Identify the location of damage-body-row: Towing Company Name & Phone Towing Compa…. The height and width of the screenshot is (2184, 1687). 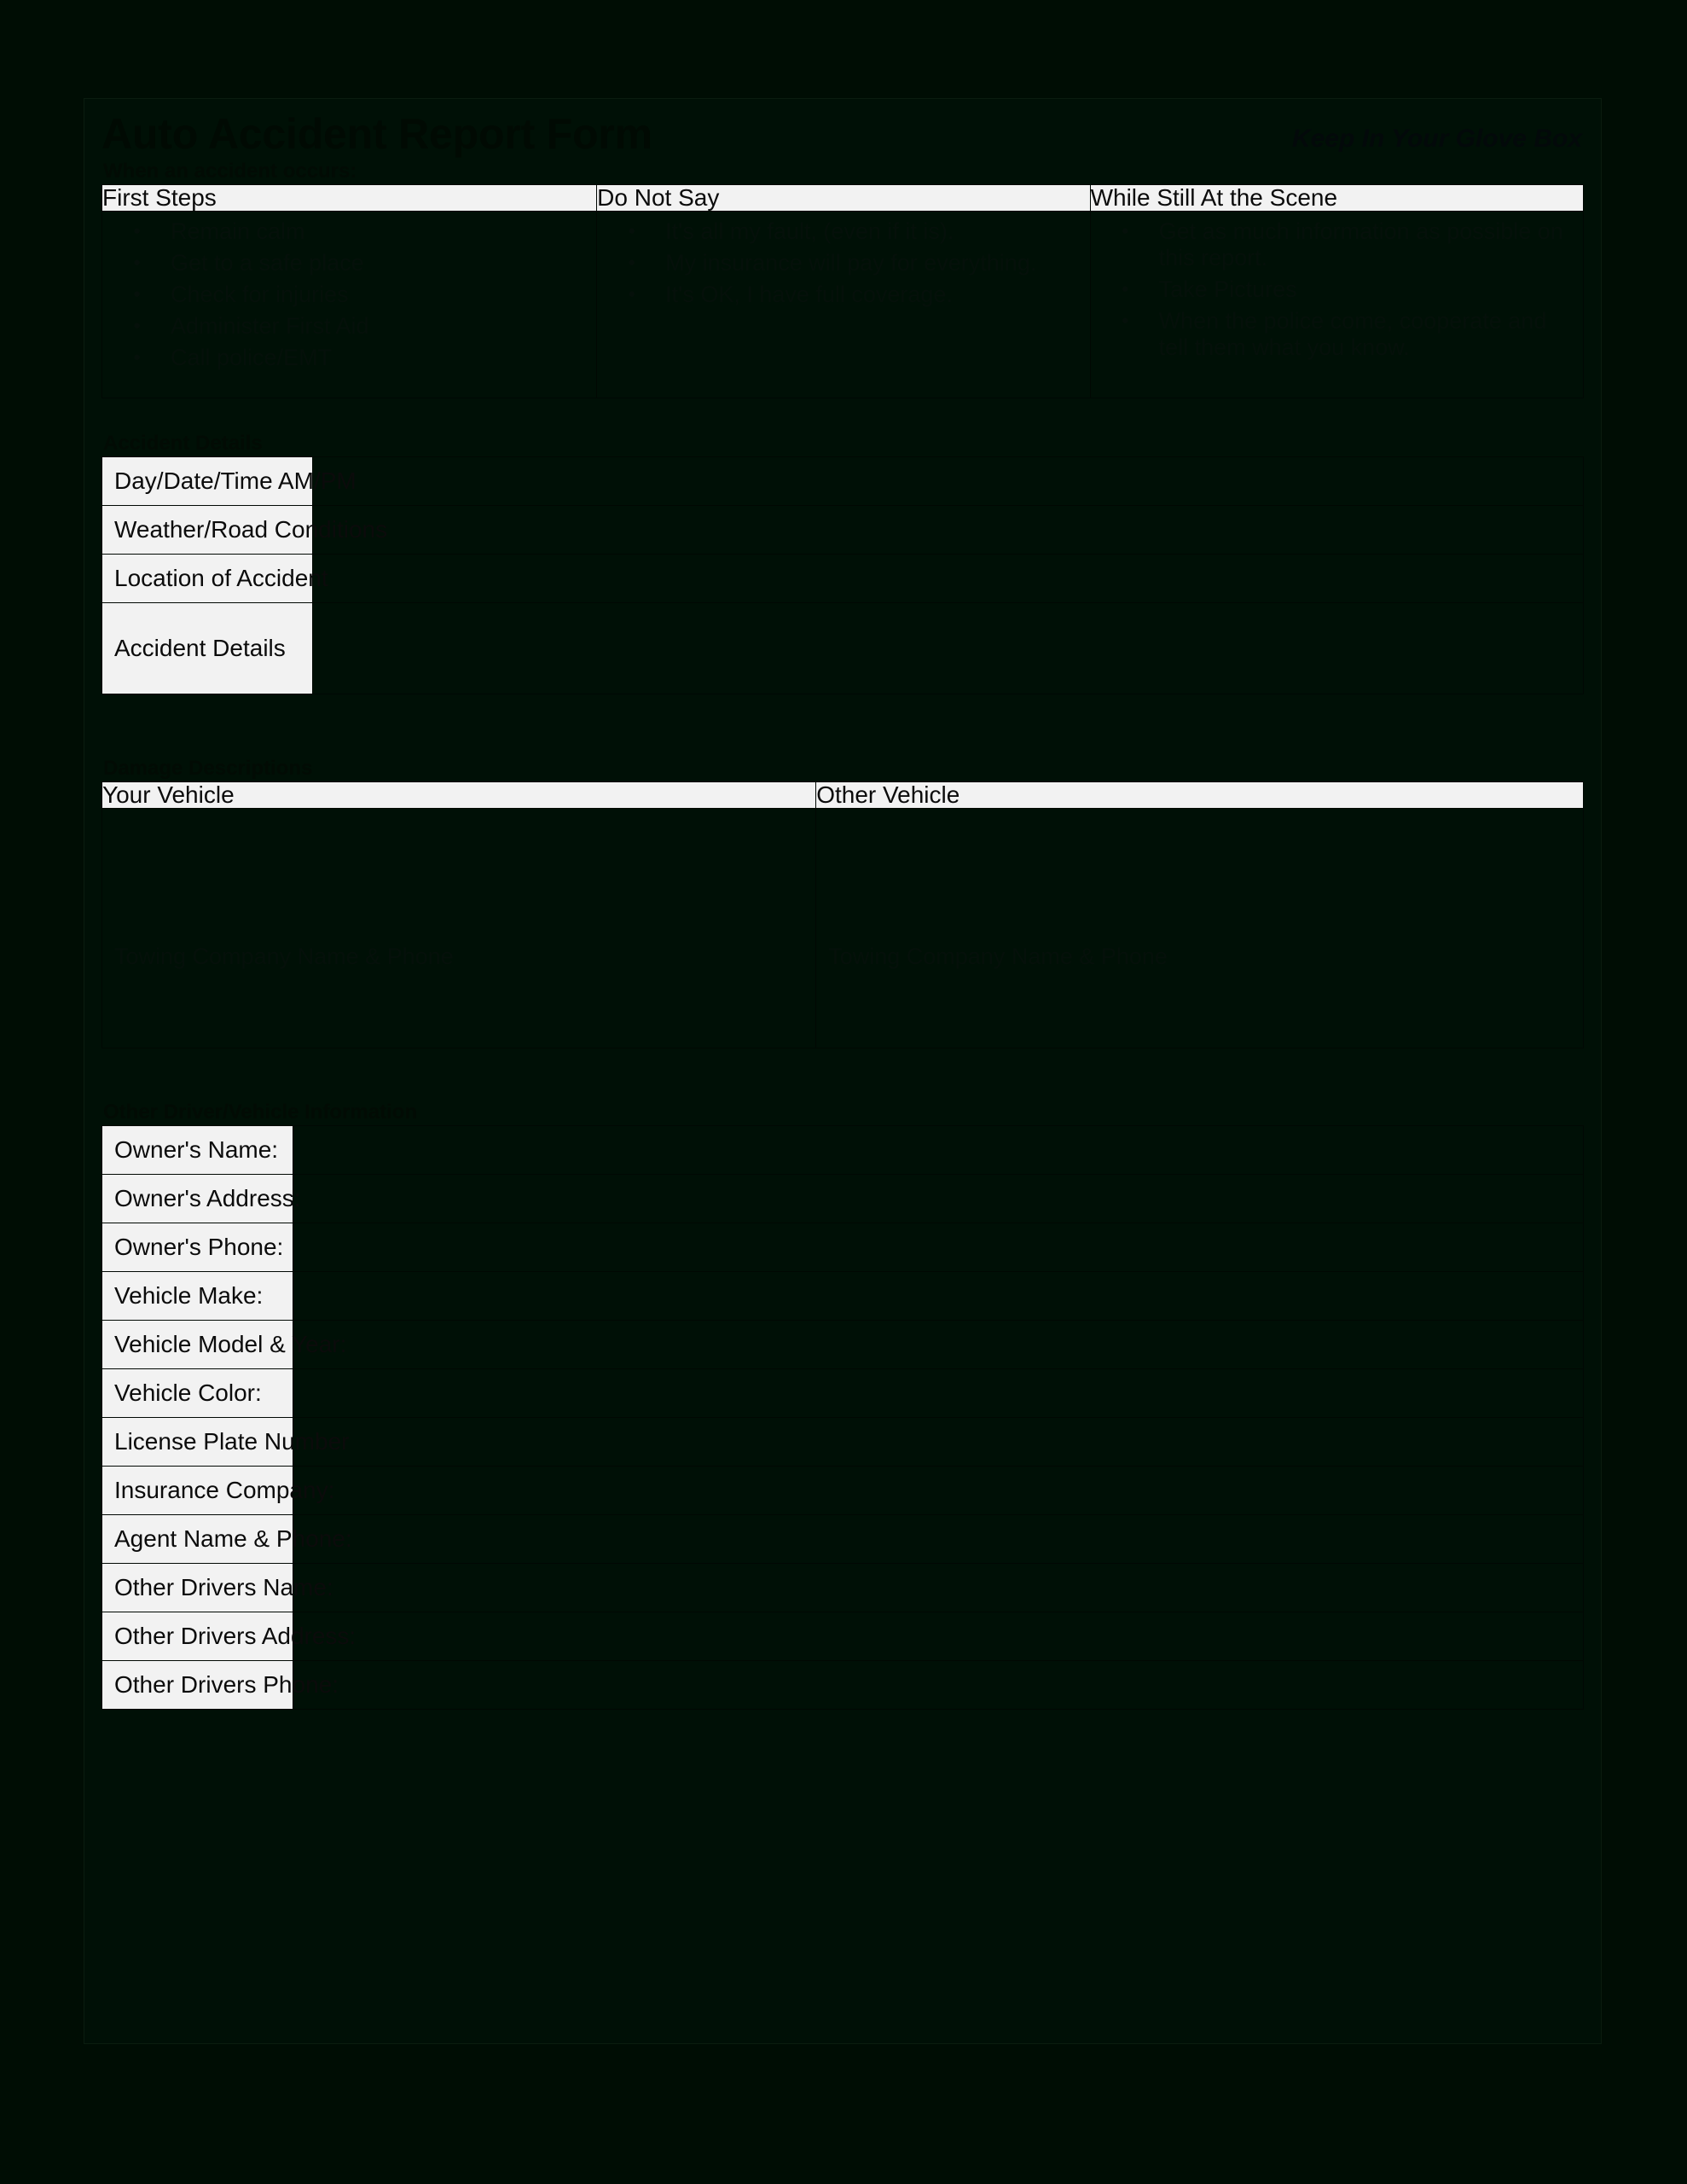
(843, 928).